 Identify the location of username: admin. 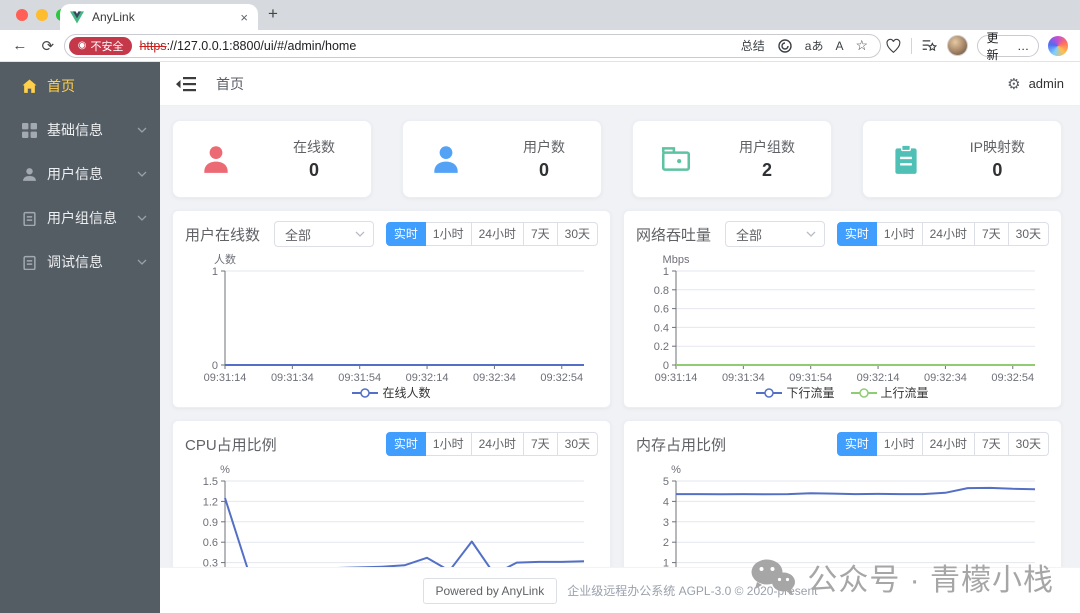
(1046, 83).